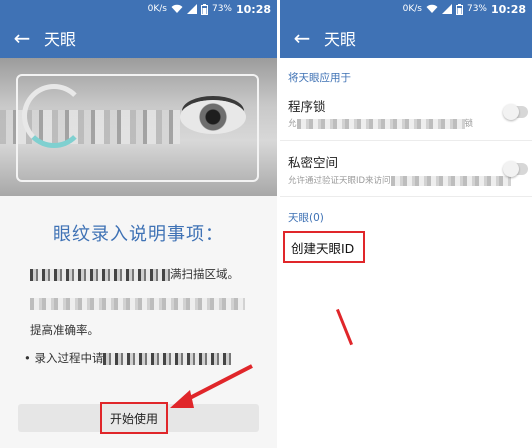  What do you see at coordinates (306, 218) in the screenshot?
I see `section-header-eyes: 天眼(0)` at bounding box center [306, 218].